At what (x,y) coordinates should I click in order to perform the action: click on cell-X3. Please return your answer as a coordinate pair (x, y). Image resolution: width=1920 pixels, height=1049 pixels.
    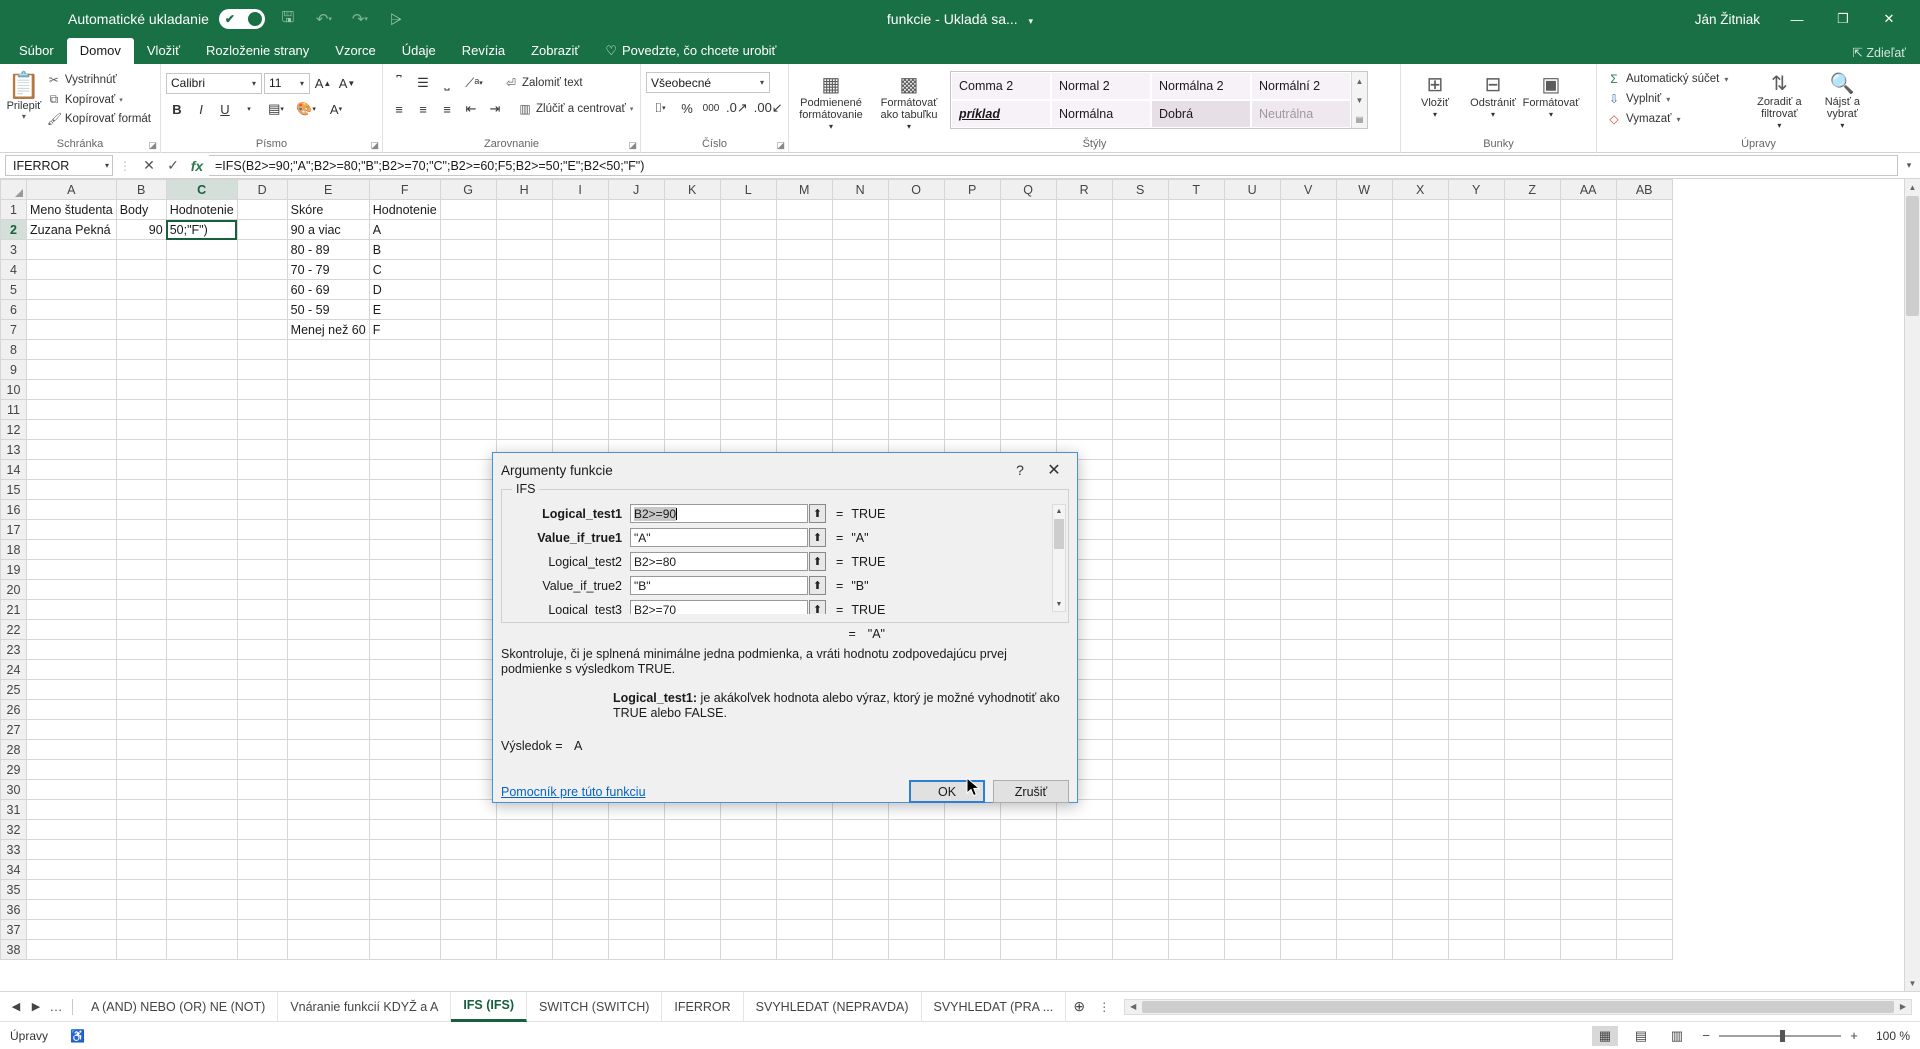
    Looking at the image, I should click on (1420, 249).